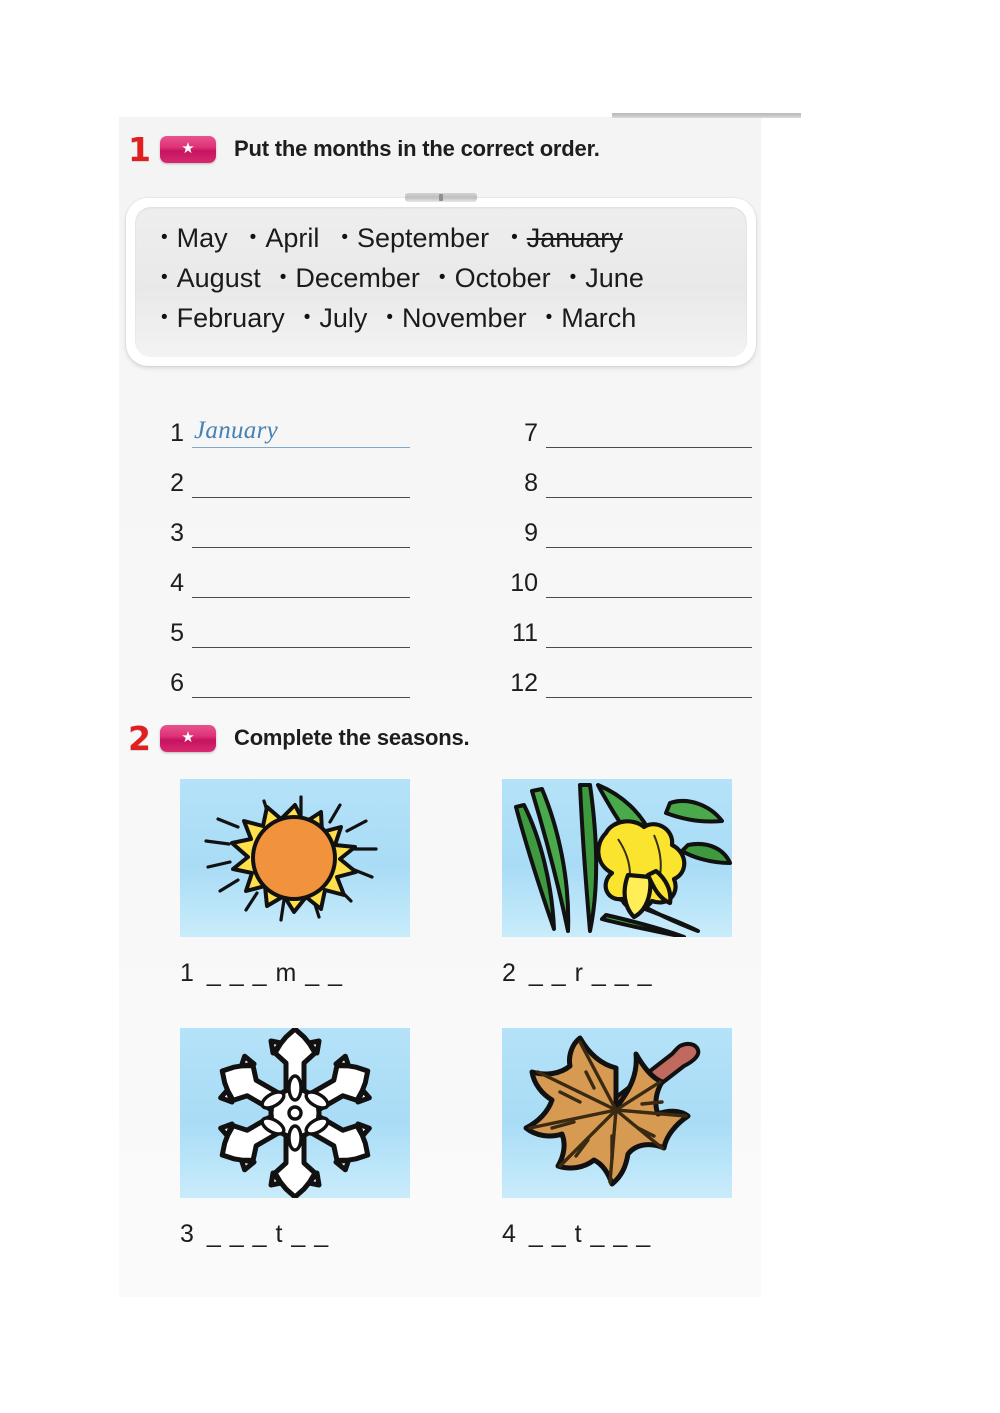 This screenshot has height=1413, width=1000. Describe the element at coordinates (336, 318) in the screenshot. I see `word-bank-item-july: • July` at that location.